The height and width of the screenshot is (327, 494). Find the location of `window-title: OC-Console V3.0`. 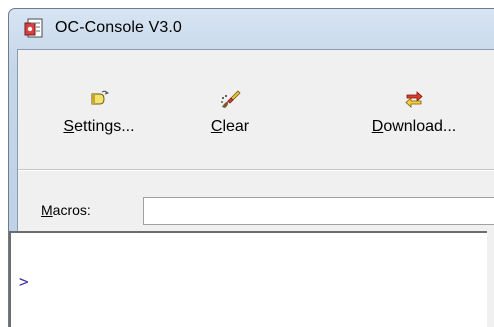

window-title: OC-Console V3.0 is located at coordinates (118, 27).